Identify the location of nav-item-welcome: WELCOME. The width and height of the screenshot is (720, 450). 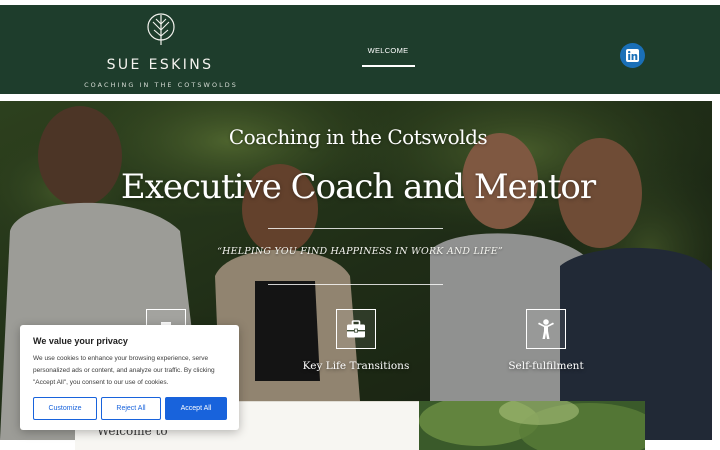
(388, 50).